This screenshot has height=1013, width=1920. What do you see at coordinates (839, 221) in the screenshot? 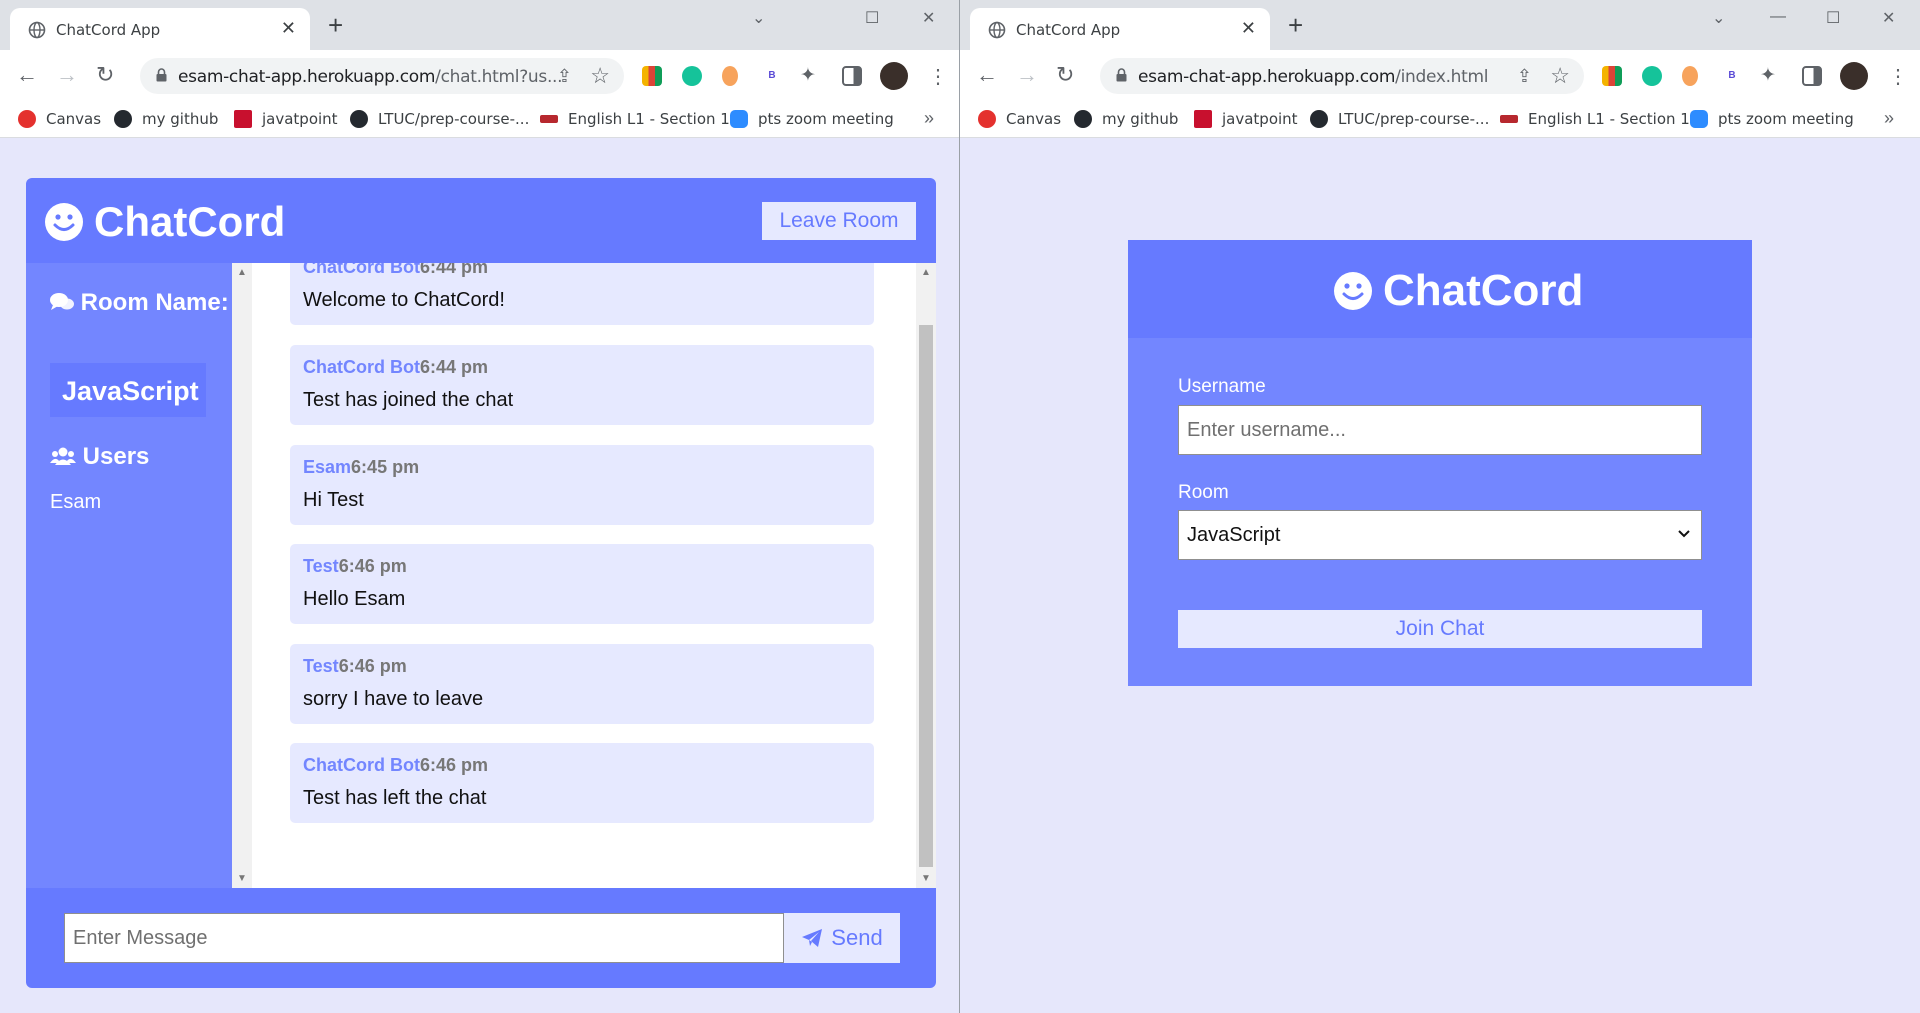
I see `leave-room-button: Leave Room` at bounding box center [839, 221].